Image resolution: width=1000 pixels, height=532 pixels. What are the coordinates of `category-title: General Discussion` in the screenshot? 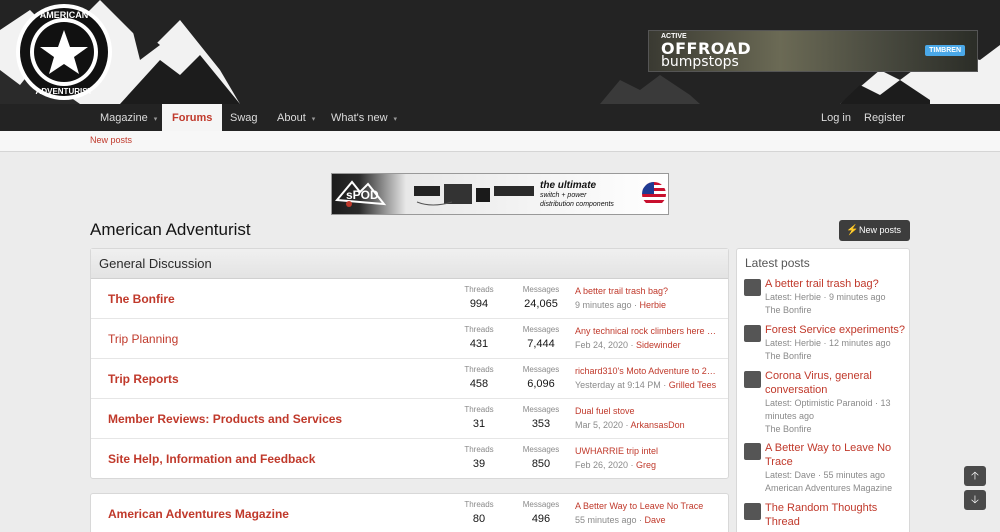 It's located at (409, 264).